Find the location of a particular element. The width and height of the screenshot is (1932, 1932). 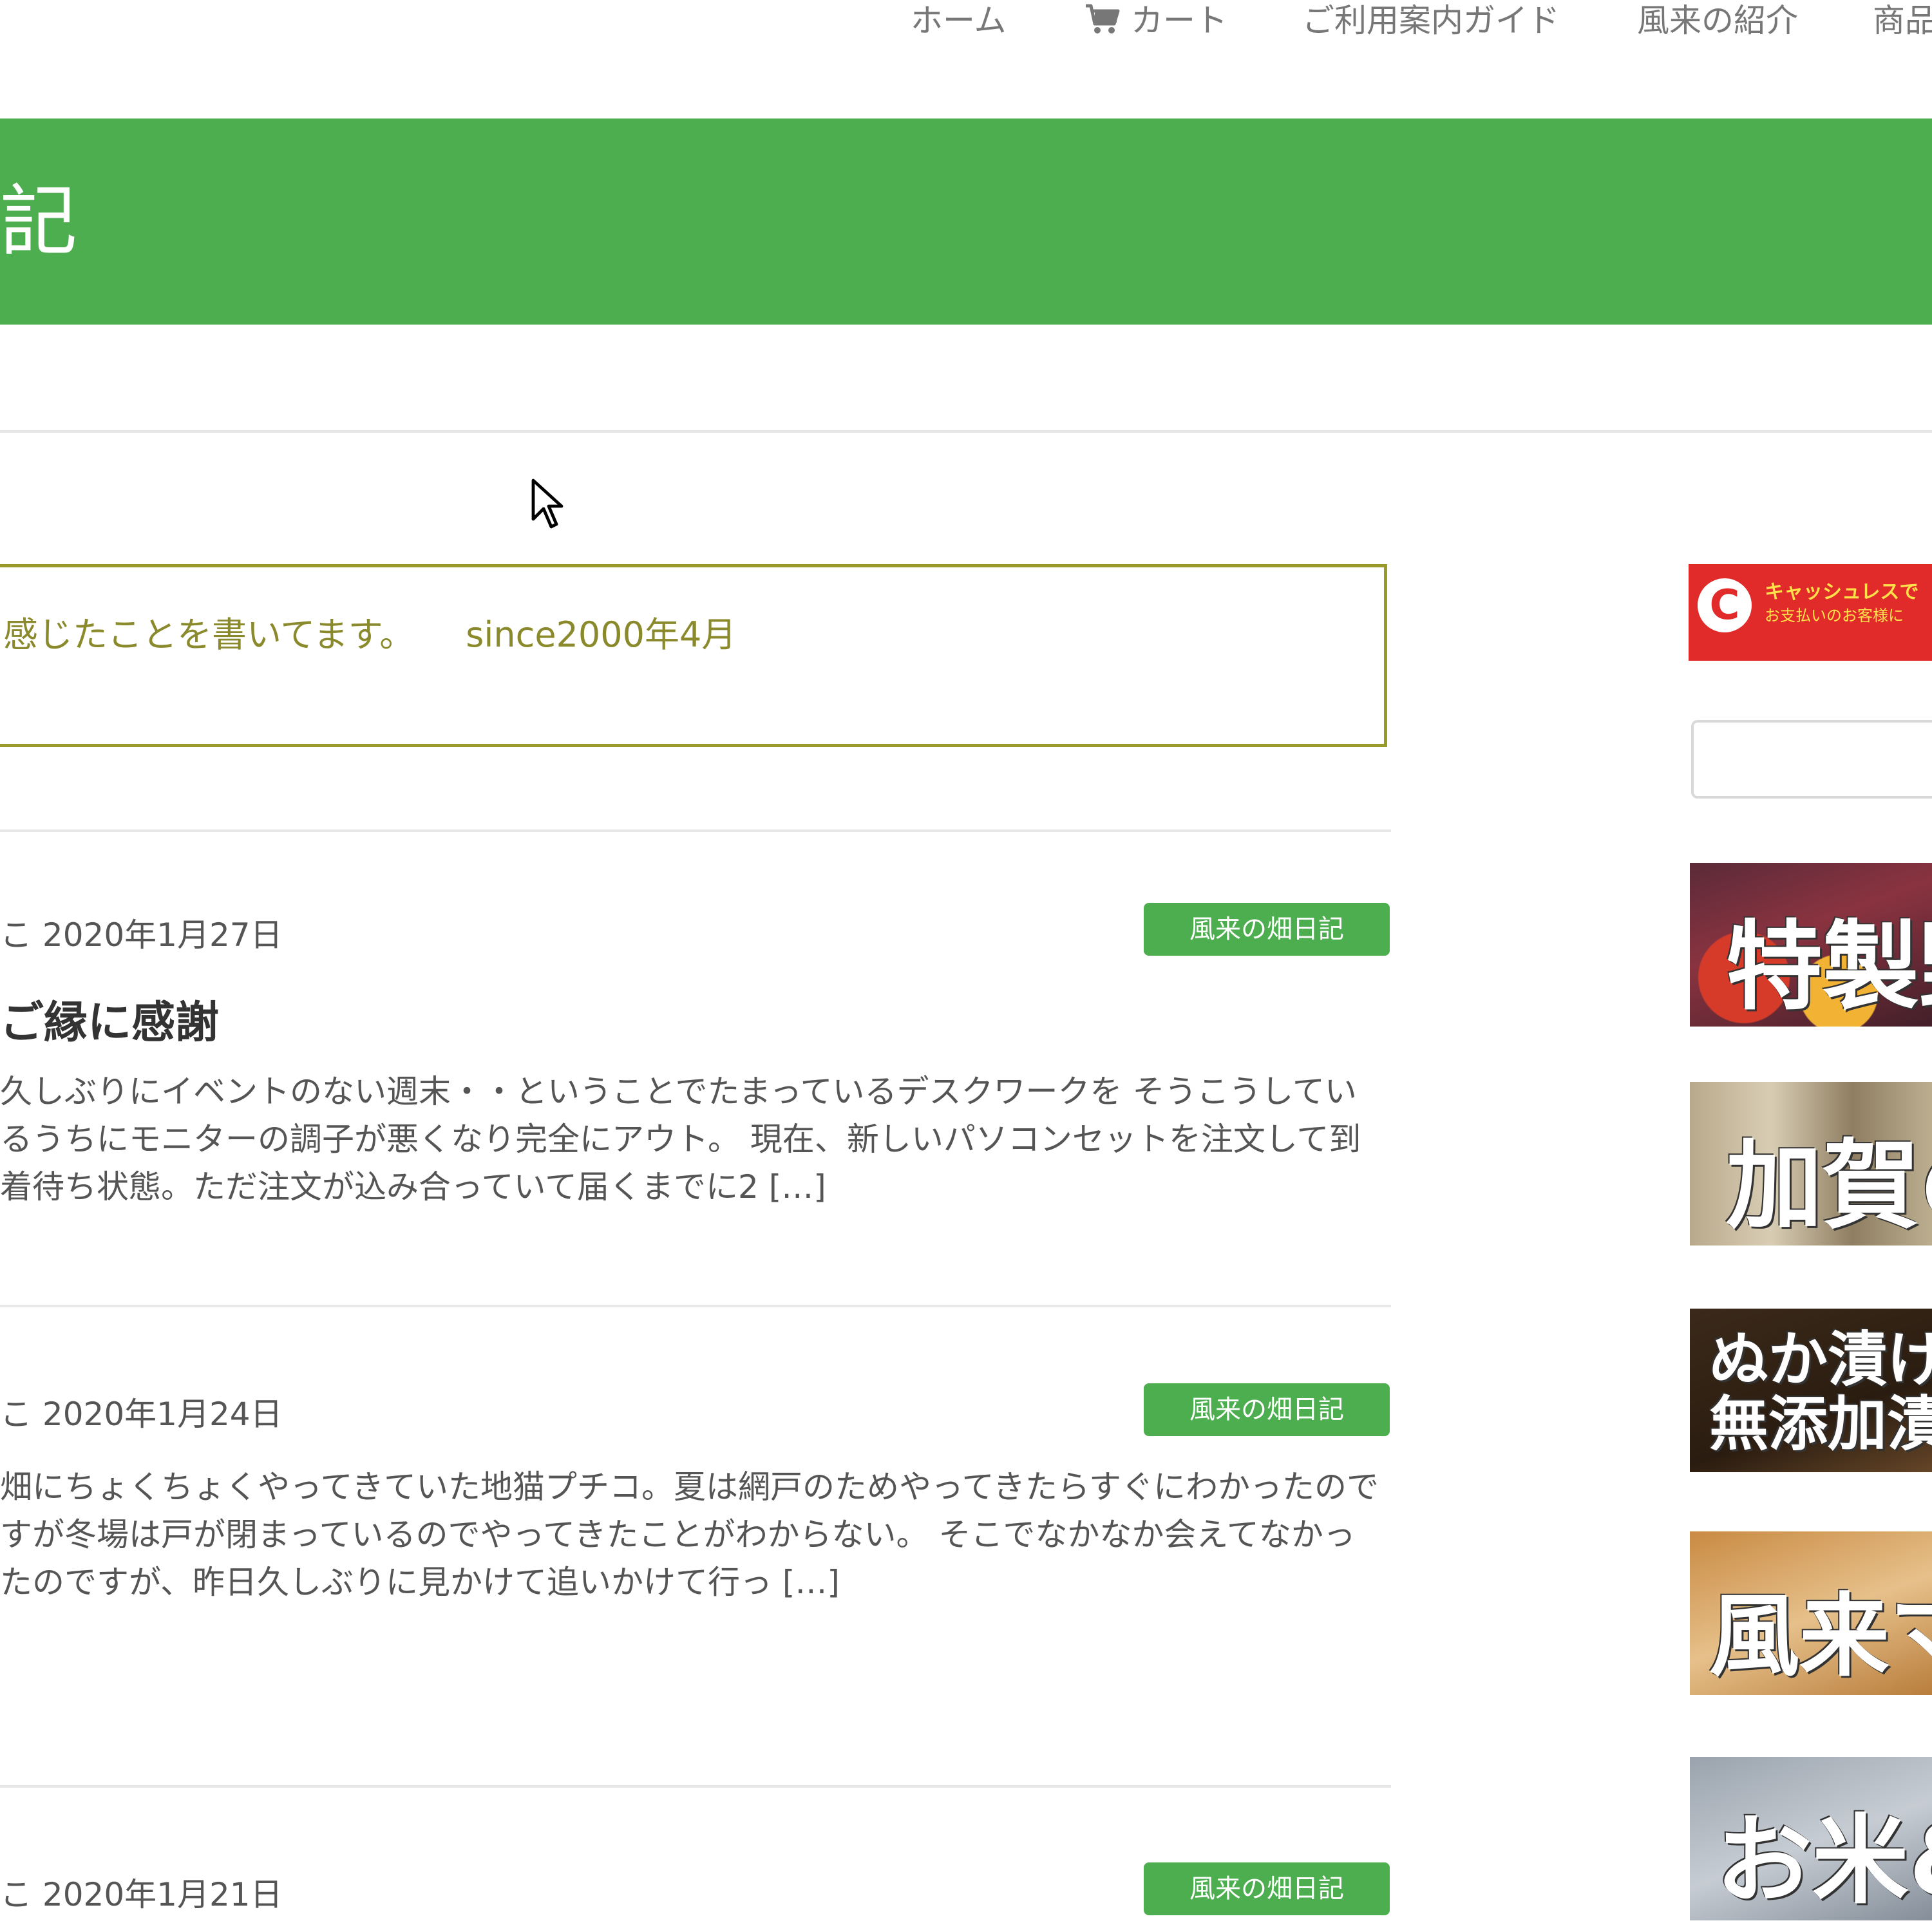

sidebar-search-input is located at coordinates (1812, 759).